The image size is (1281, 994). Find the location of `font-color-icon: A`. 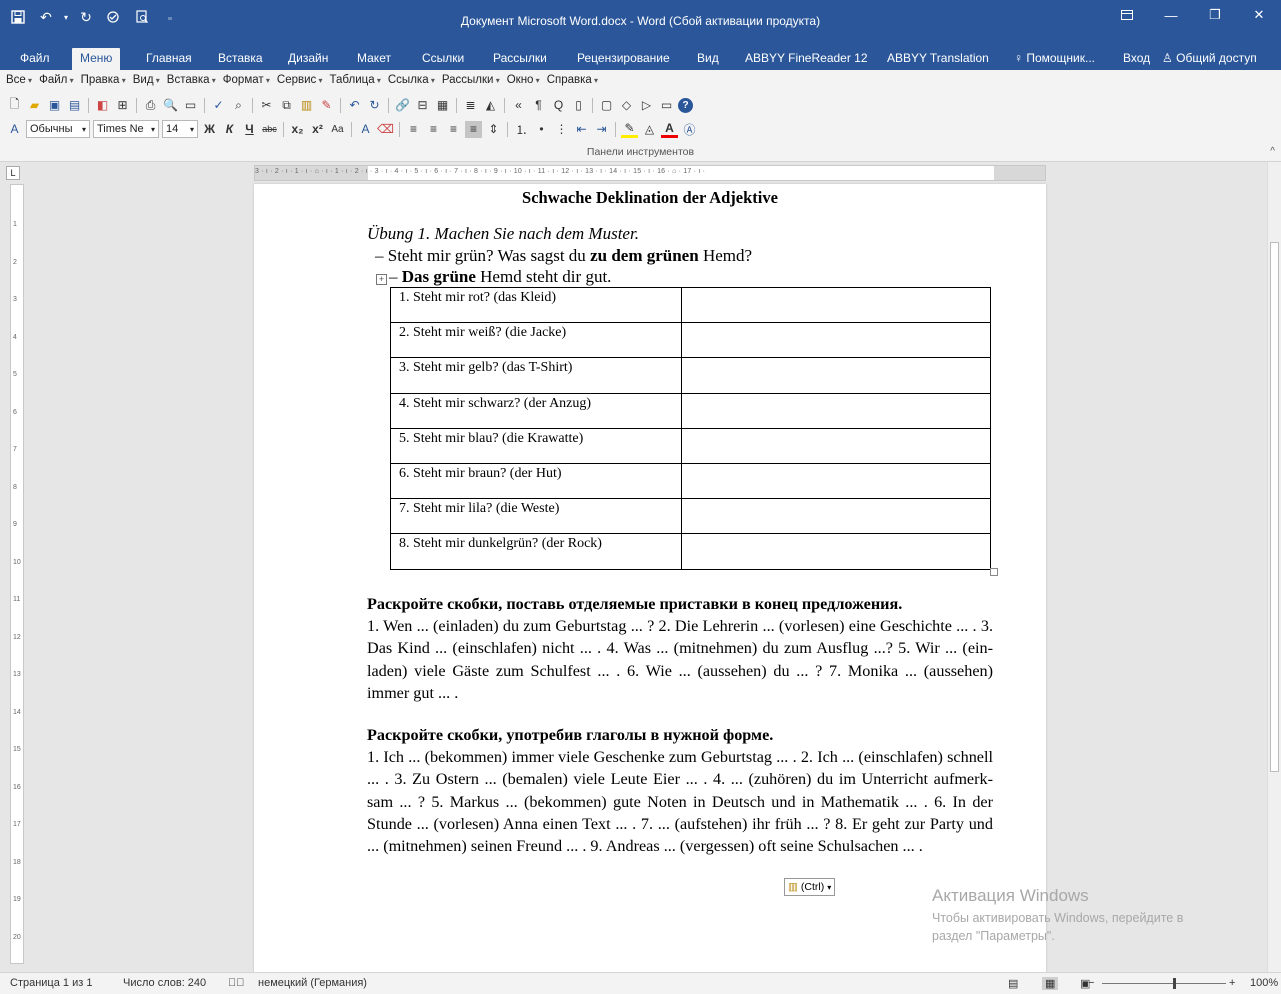

font-color-icon: A is located at coordinates (669, 129).